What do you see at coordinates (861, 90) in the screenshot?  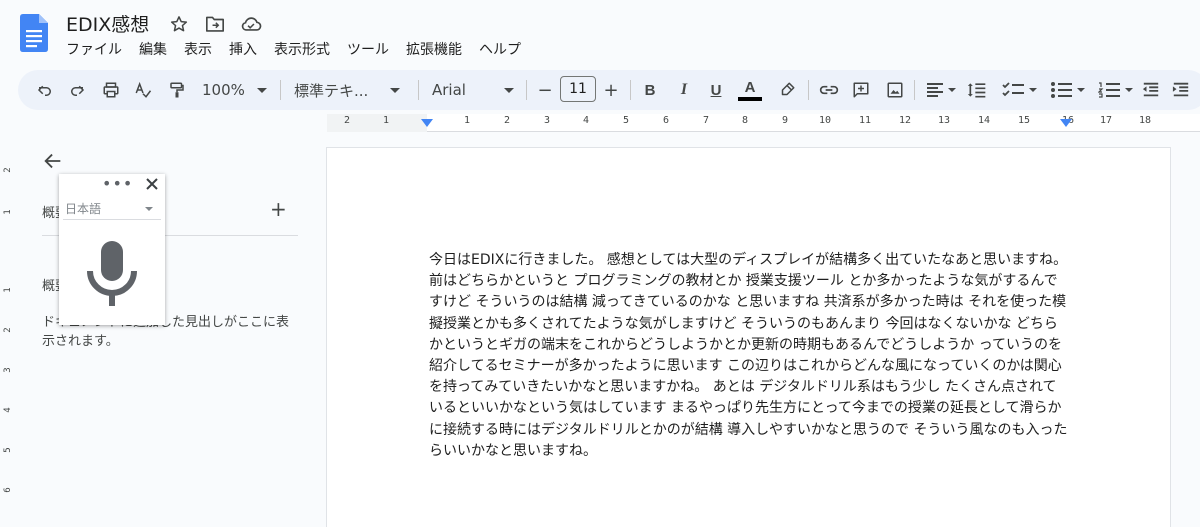 I see `add-comment-icon` at bounding box center [861, 90].